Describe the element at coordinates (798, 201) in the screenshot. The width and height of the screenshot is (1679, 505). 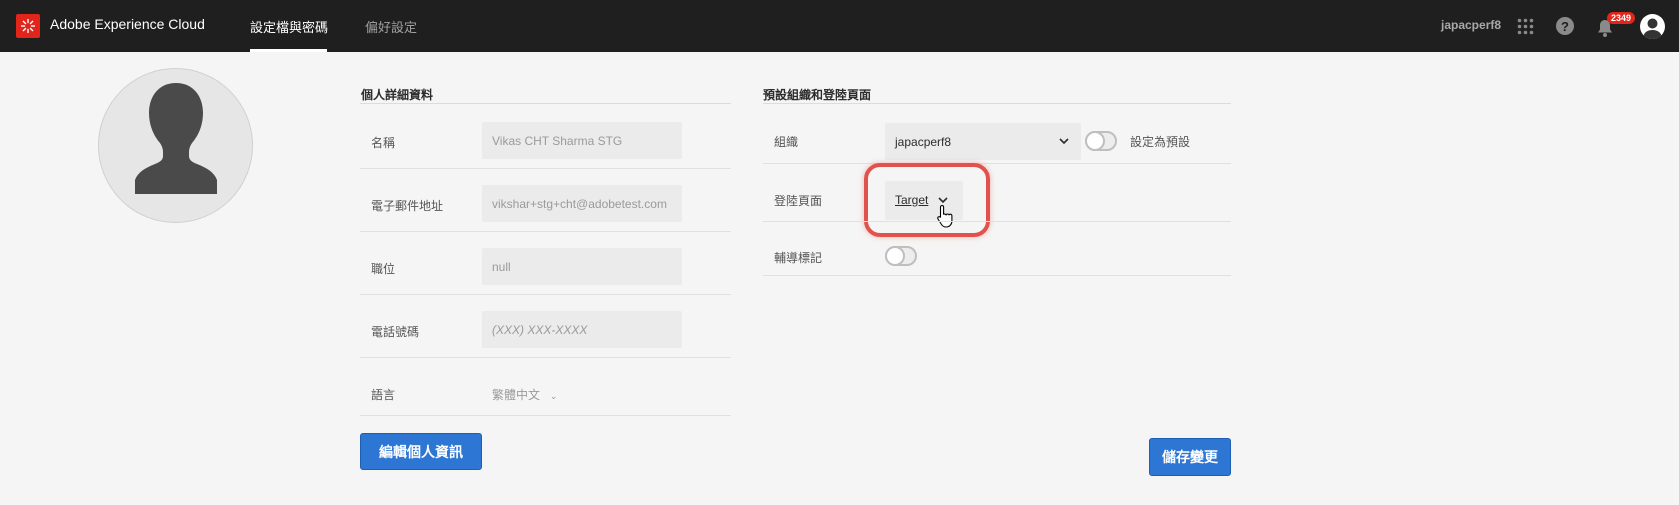
I see `landing-page-label: 登陸頁面` at that location.